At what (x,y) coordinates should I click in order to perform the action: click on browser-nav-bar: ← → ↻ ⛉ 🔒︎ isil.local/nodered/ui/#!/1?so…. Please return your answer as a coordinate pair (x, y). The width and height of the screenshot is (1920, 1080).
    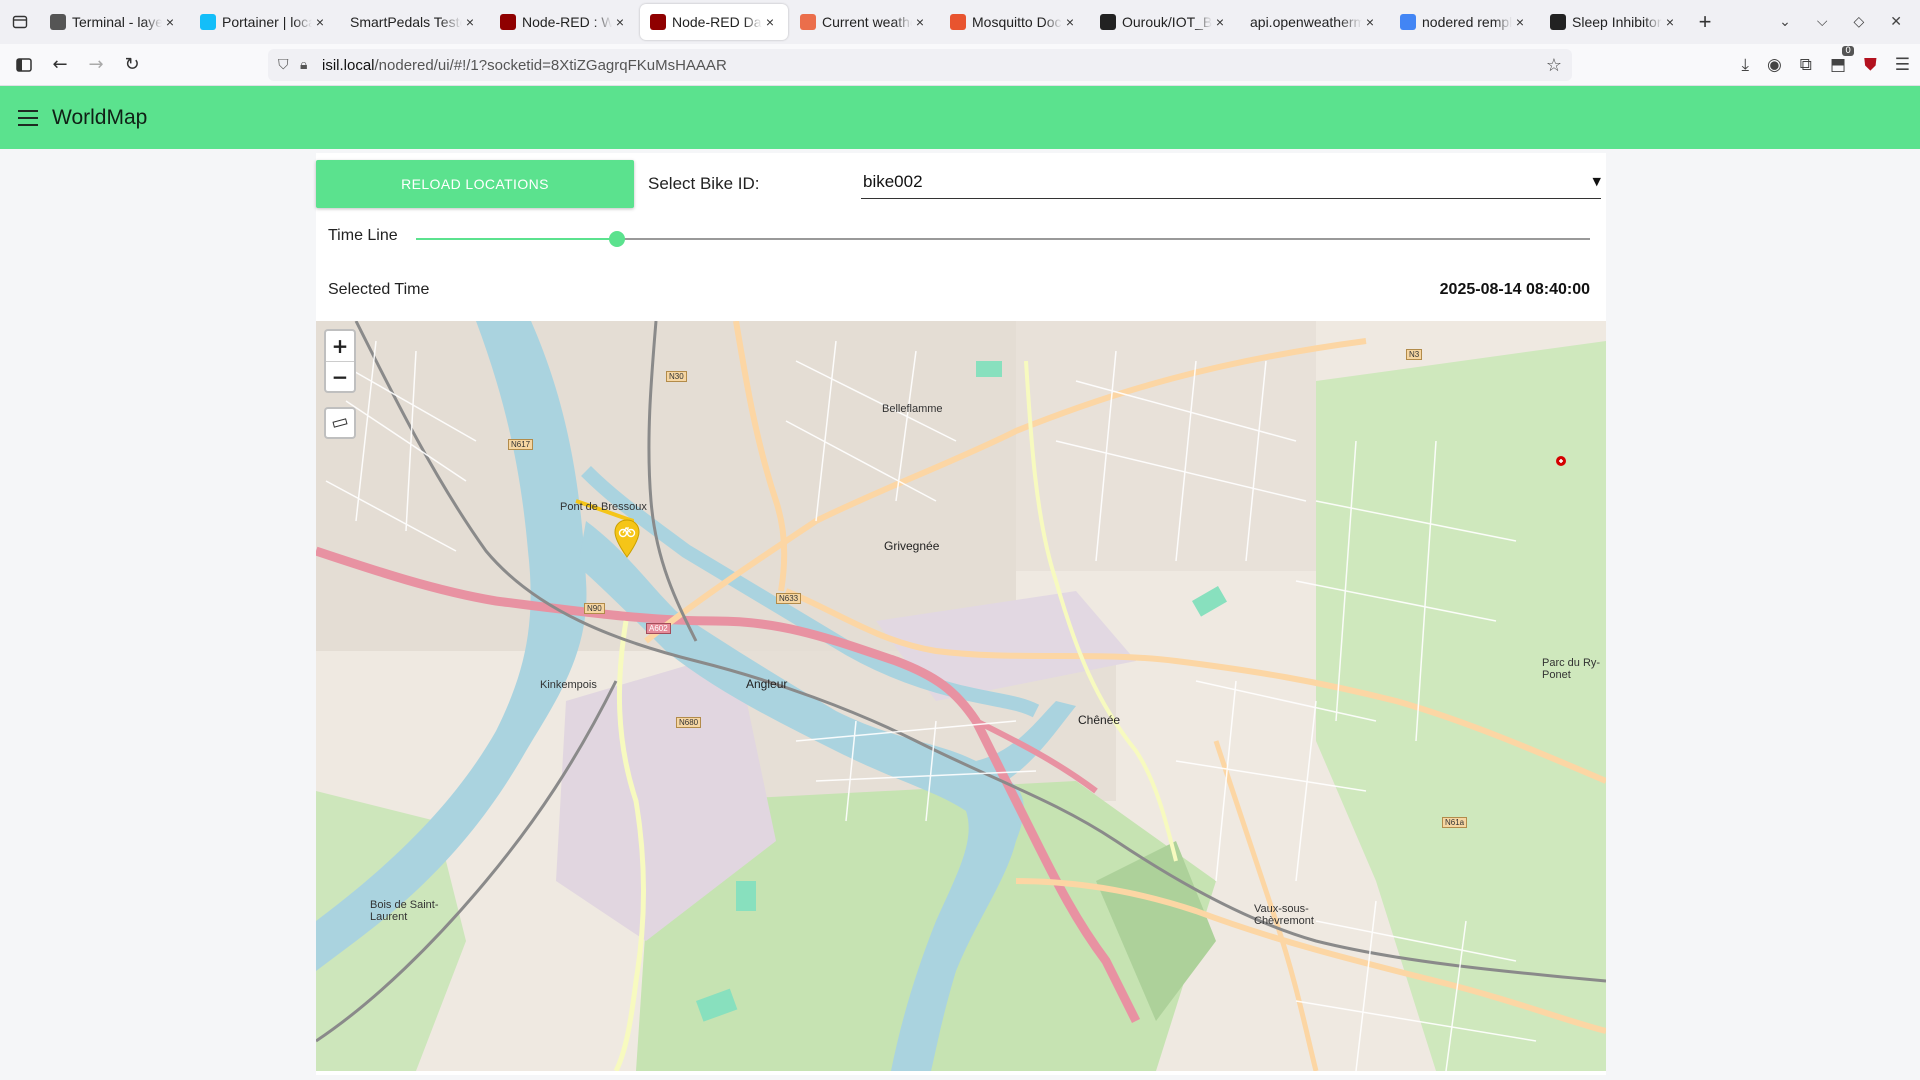
    Looking at the image, I should click on (960, 65).